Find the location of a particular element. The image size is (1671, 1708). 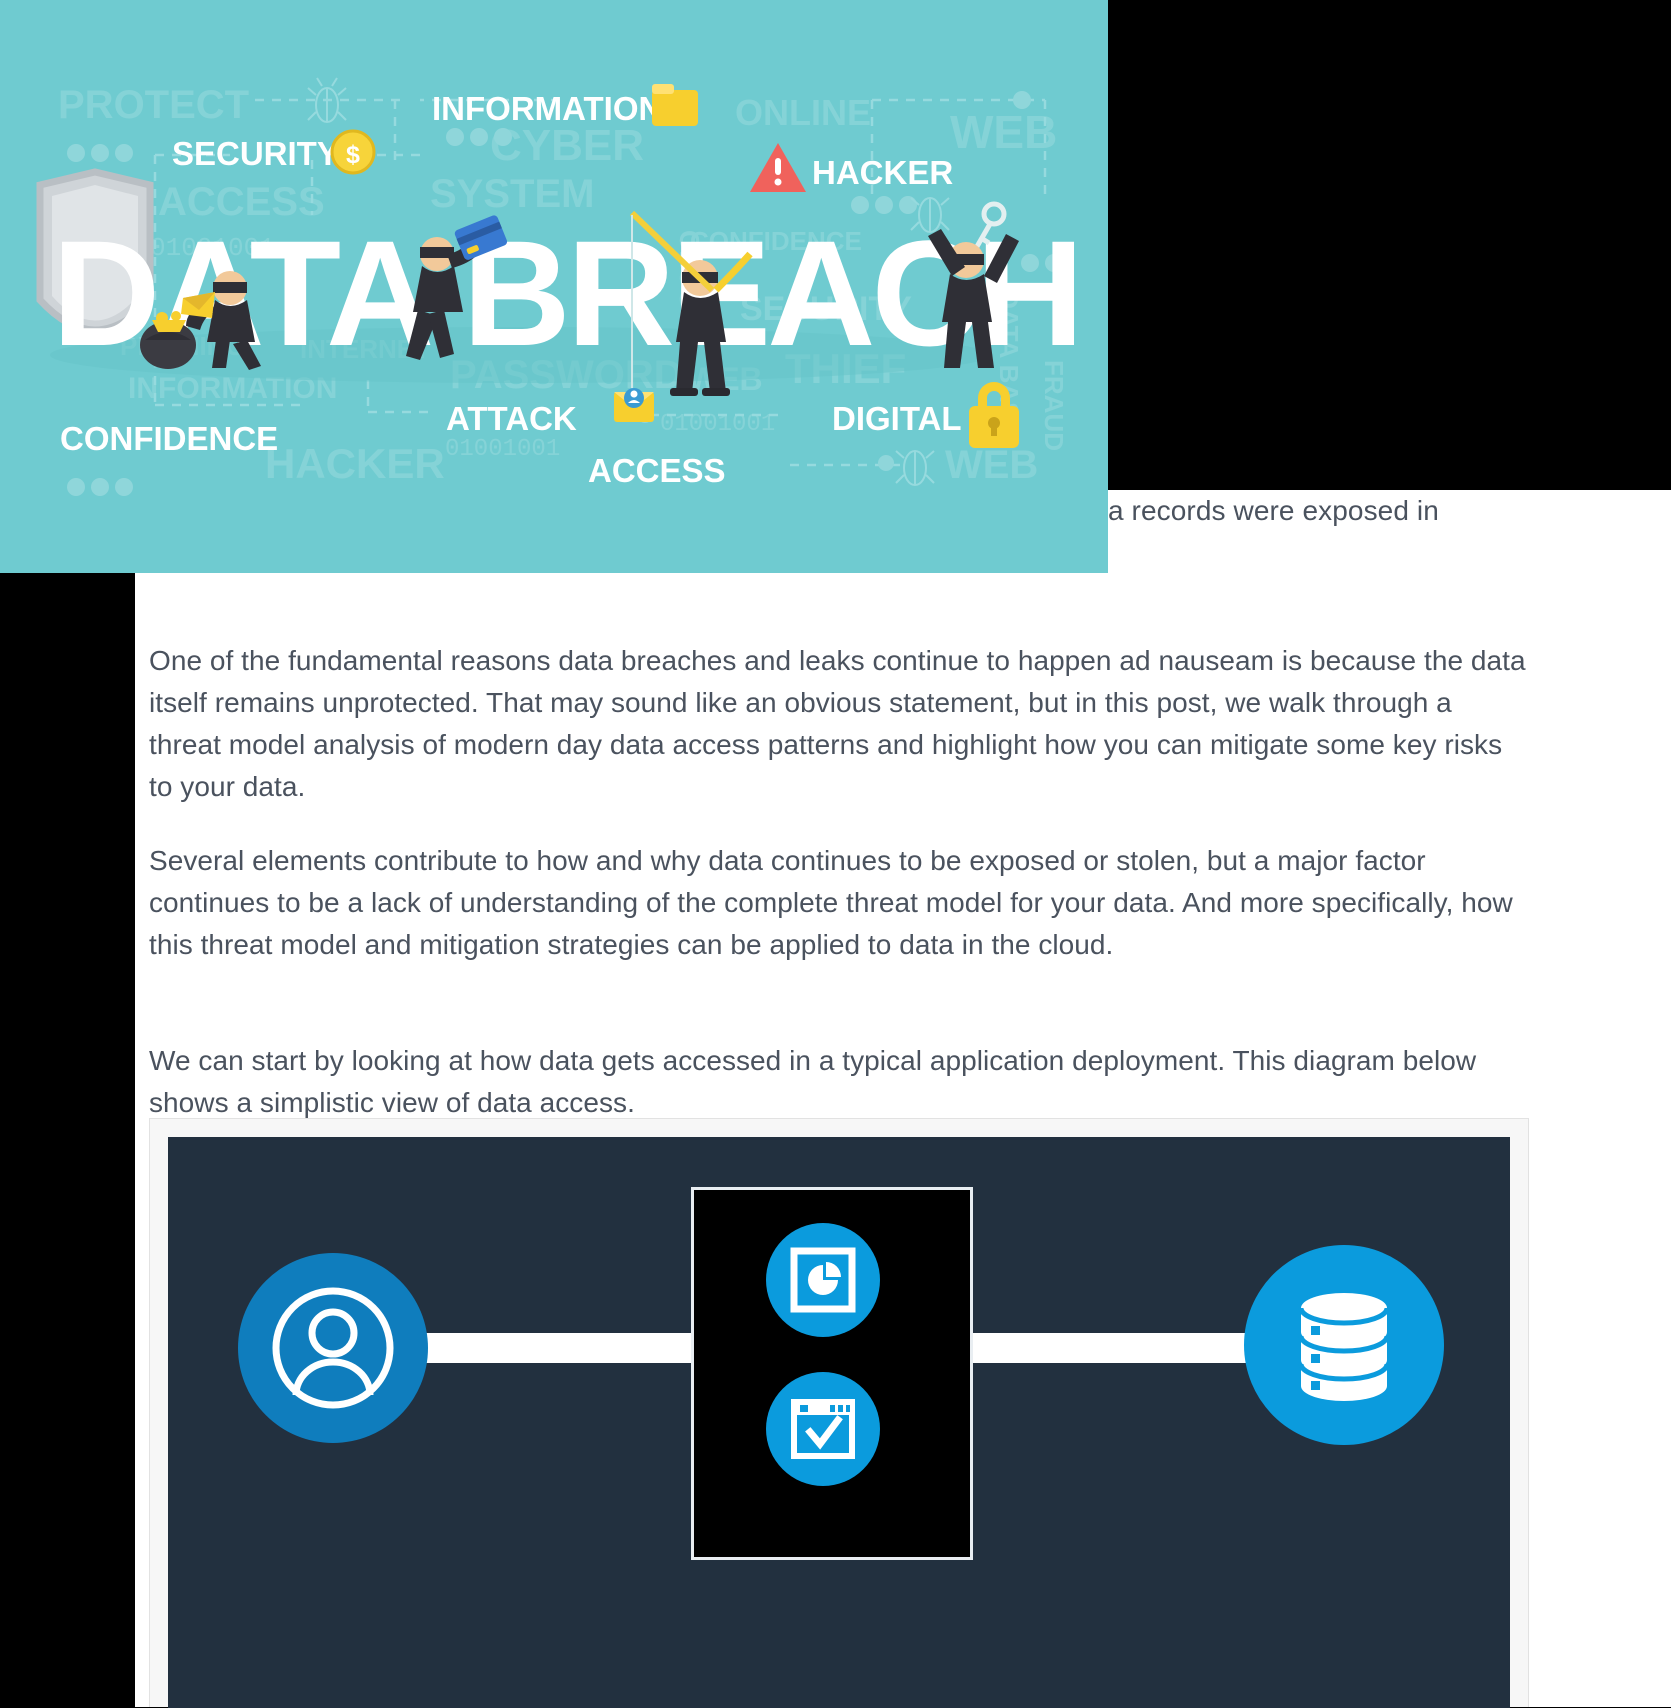

hero-label-security: SECURITY is located at coordinates (255, 153).